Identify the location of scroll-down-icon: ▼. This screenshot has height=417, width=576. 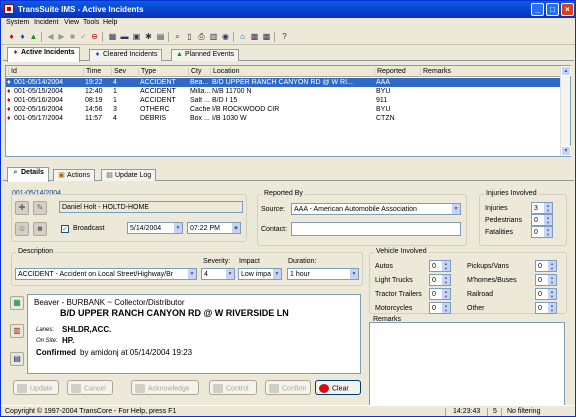
(566, 151).